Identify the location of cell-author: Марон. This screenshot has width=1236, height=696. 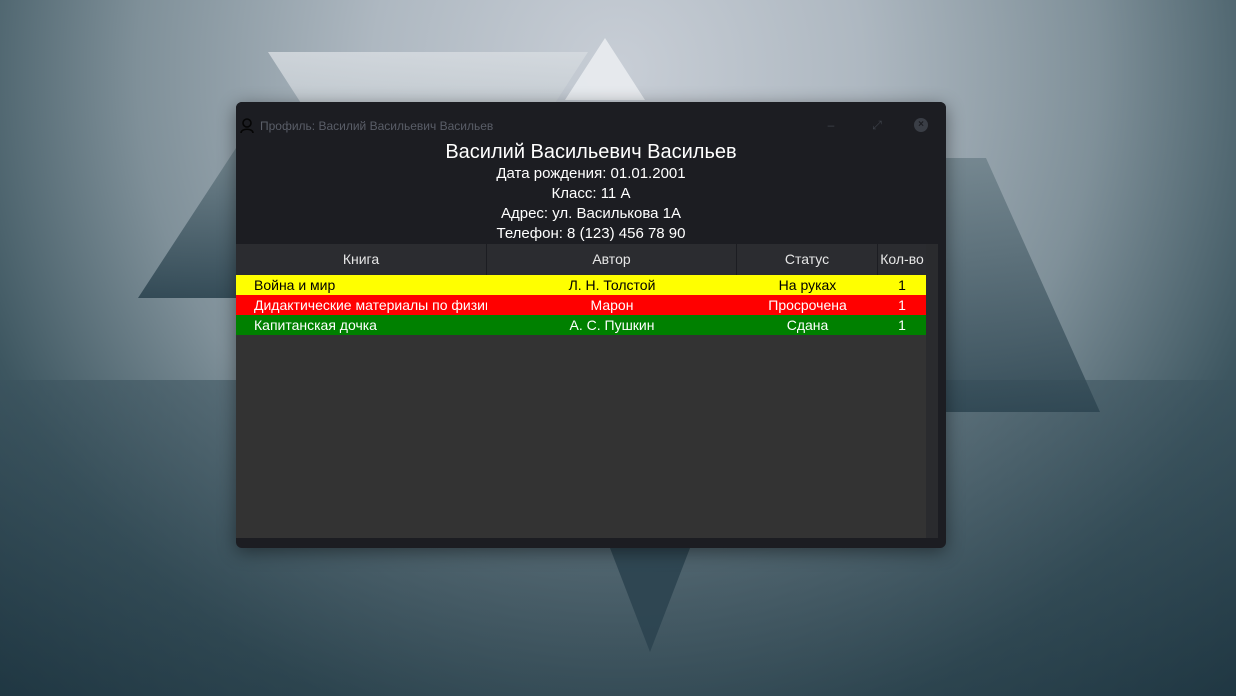
(612, 305).